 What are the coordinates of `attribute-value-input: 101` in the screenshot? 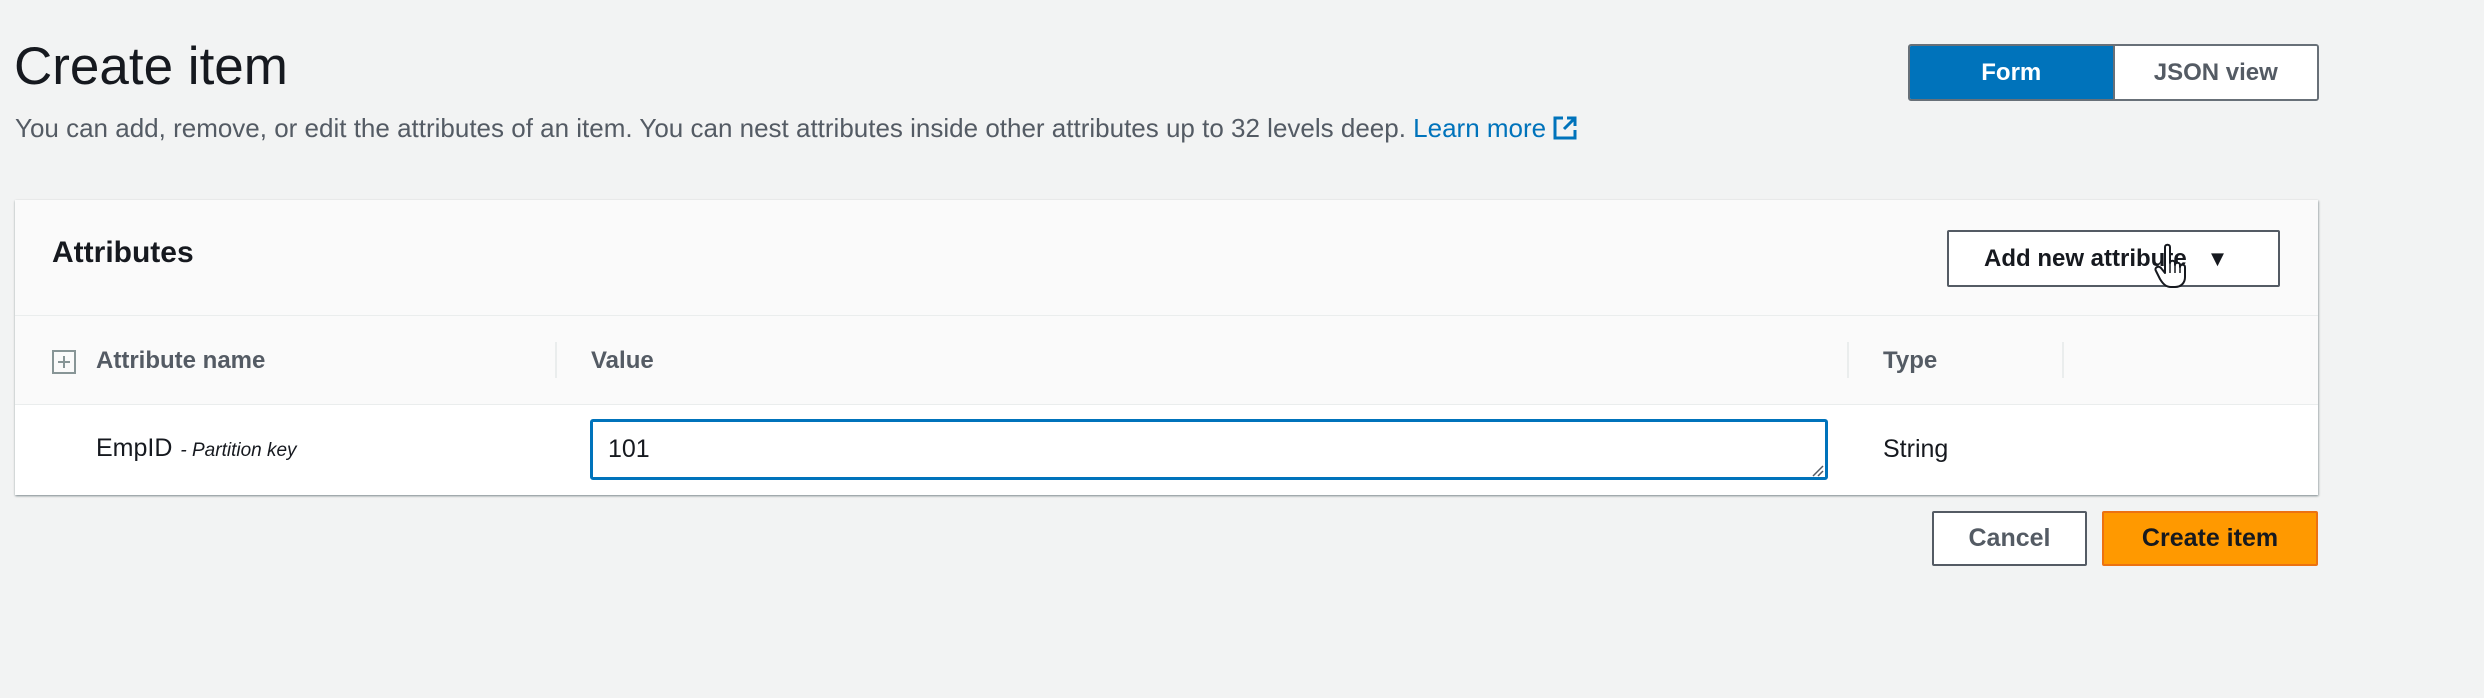 It's located at (1209, 449).